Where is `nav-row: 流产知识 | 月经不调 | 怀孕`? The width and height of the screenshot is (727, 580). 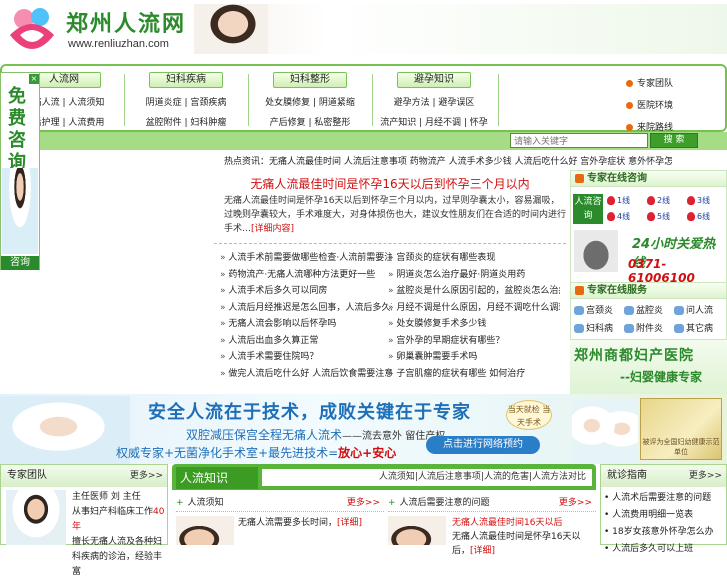 nav-row: 流产知识 | 月经不调 | 怀孕 is located at coordinates (434, 121).